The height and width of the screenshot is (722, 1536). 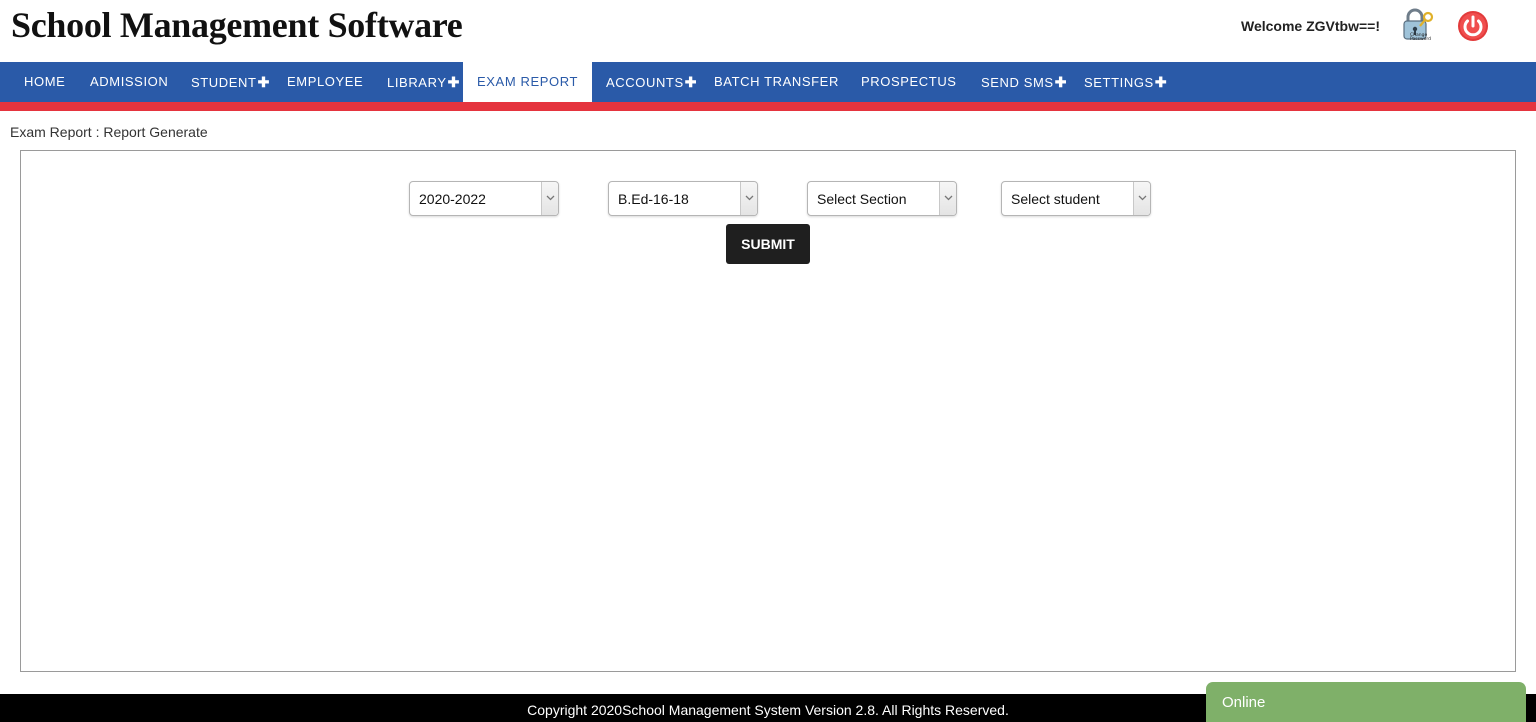 I want to click on nav-accent-strip, so click(x=768, y=106).